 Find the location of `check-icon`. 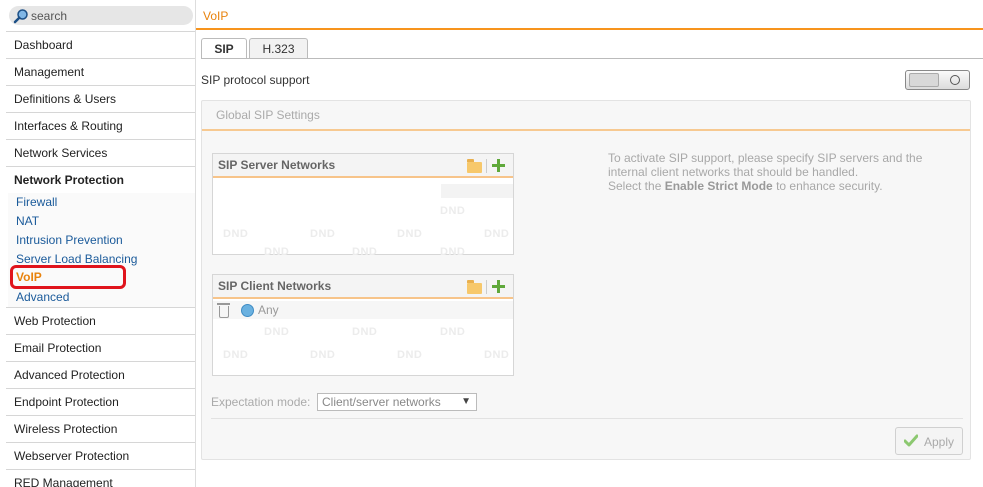

check-icon is located at coordinates (911, 440).